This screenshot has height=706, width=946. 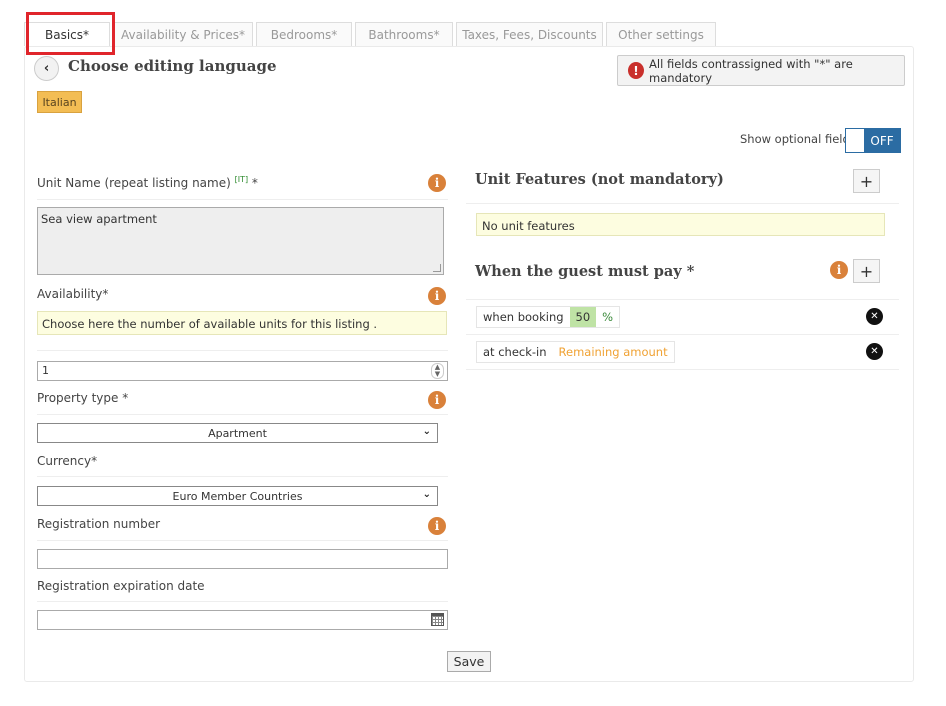 I want to click on language-tag: [IT], so click(x=241, y=179).